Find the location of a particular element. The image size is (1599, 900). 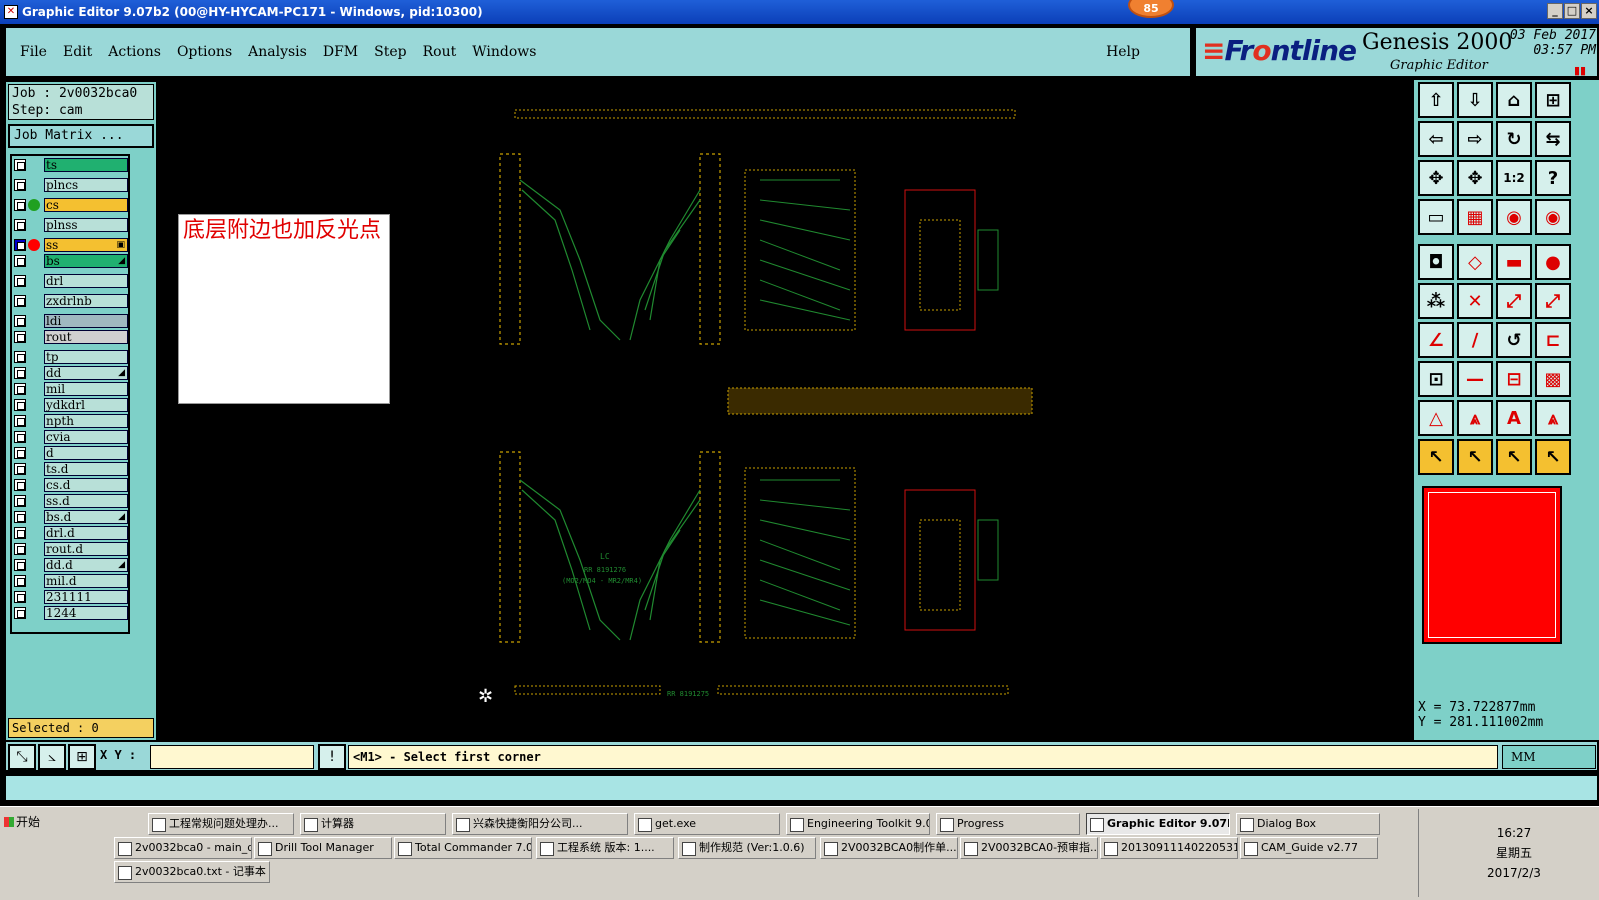

minimize-button: _ is located at coordinates (1555, 11).